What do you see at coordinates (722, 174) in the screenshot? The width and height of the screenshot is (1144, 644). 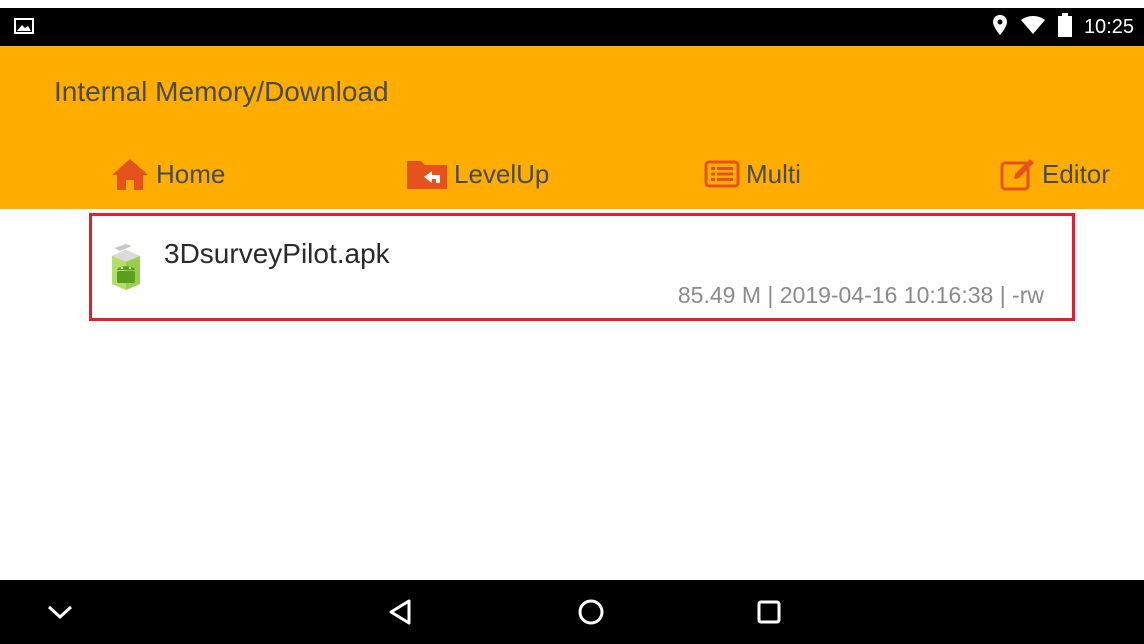 I see `multi-select-list-icon` at bounding box center [722, 174].